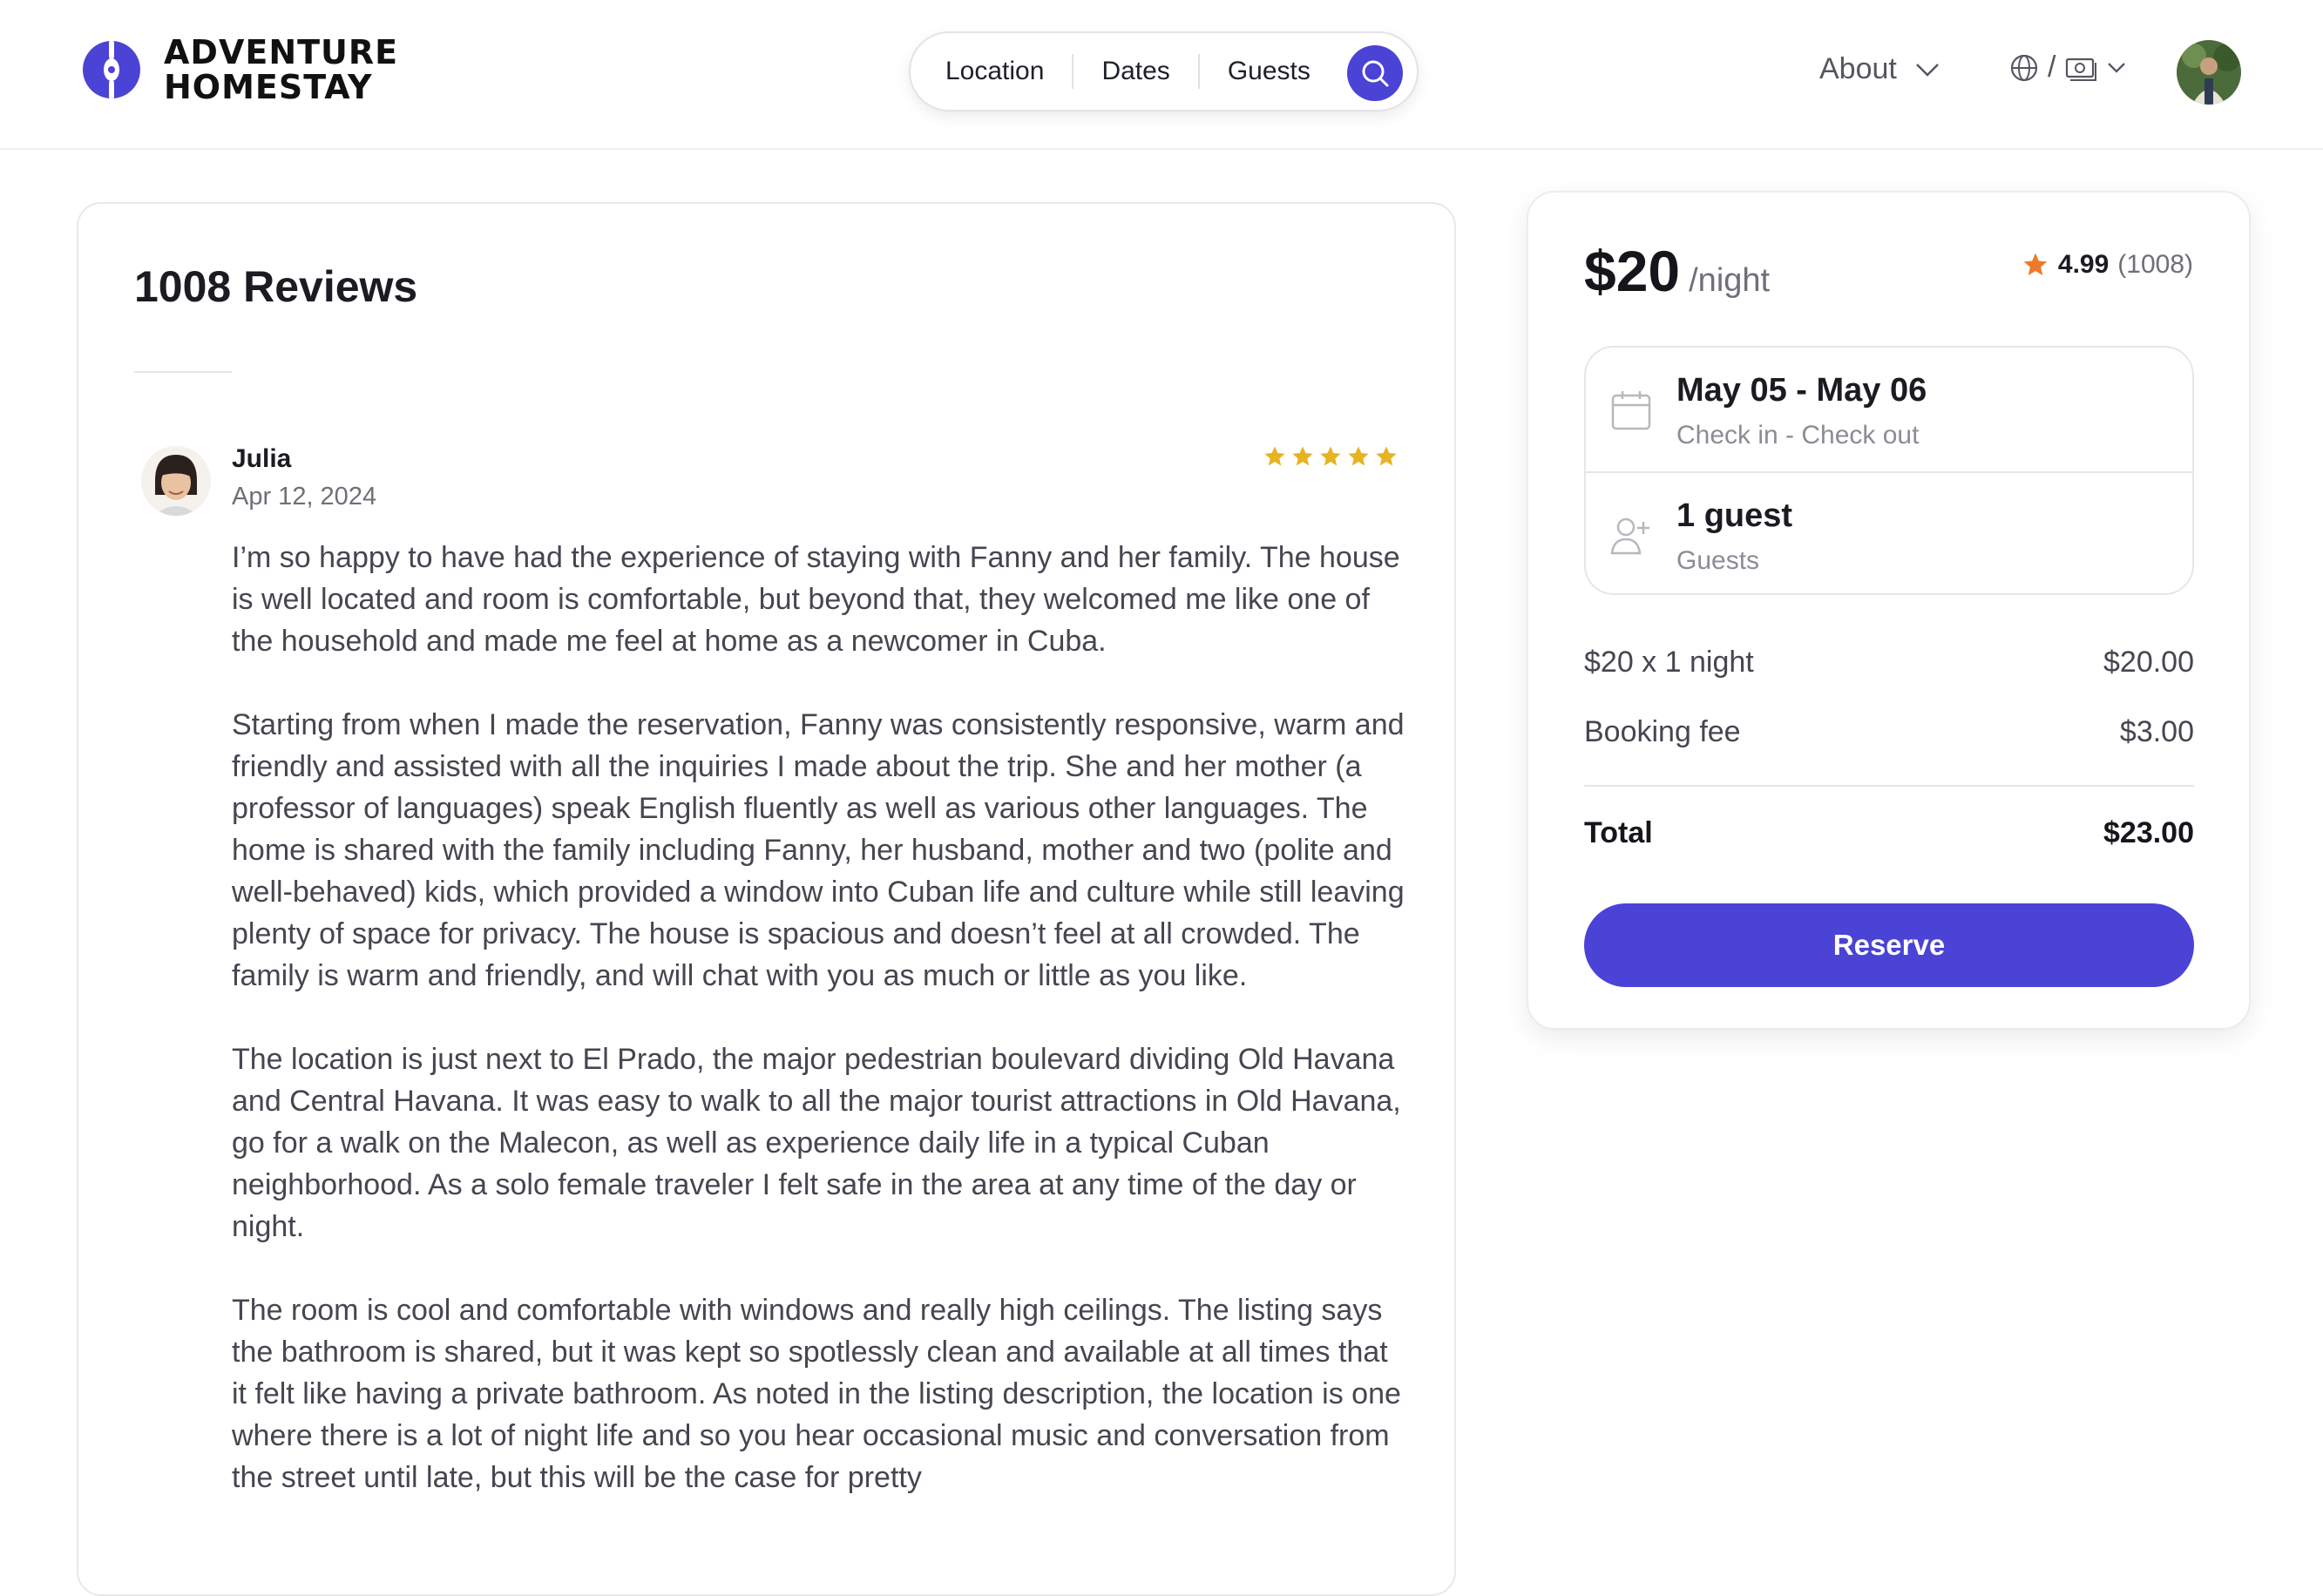 Image resolution: width=2323 pixels, height=1596 pixels. What do you see at coordinates (281, 52) in the screenshot?
I see `brand-line-1: ADVENTURE` at bounding box center [281, 52].